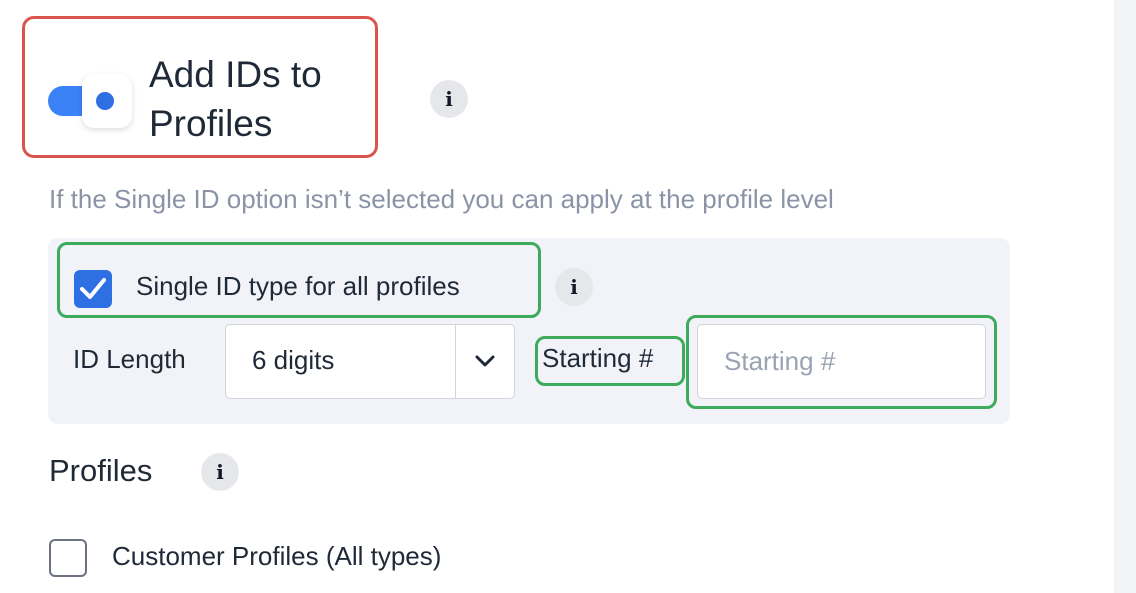 This screenshot has height=593, width=1136. I want to click on select-divider, so click(455, 361).